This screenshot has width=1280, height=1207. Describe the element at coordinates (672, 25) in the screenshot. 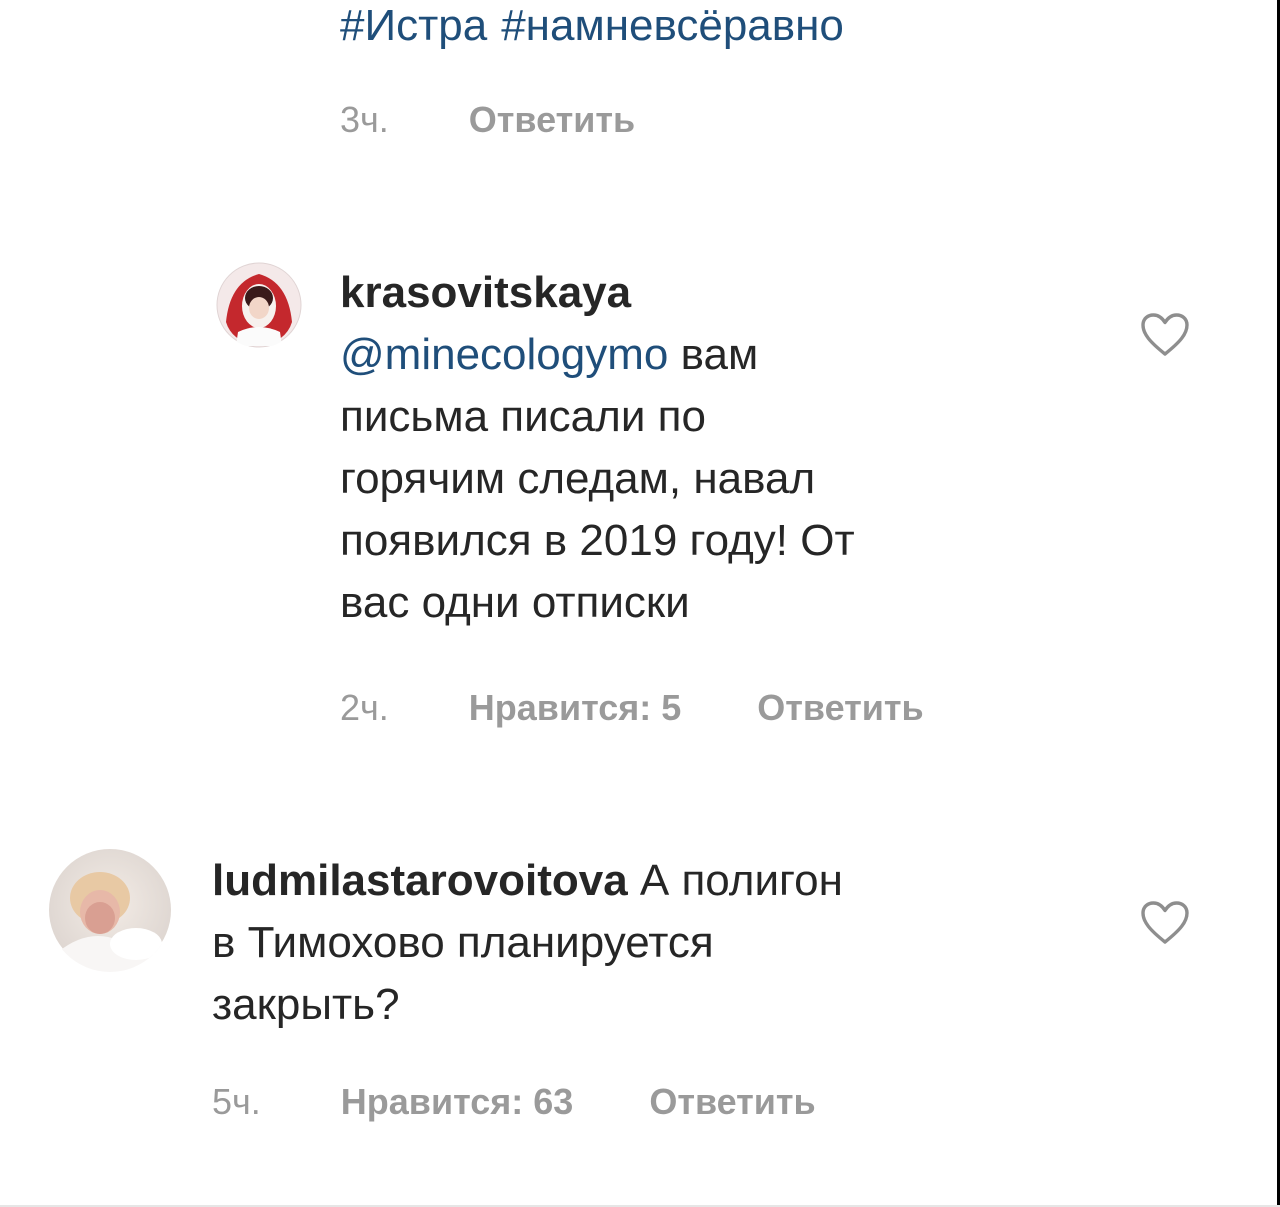

I see `hashtag-link: #намневсёравно` at that location.